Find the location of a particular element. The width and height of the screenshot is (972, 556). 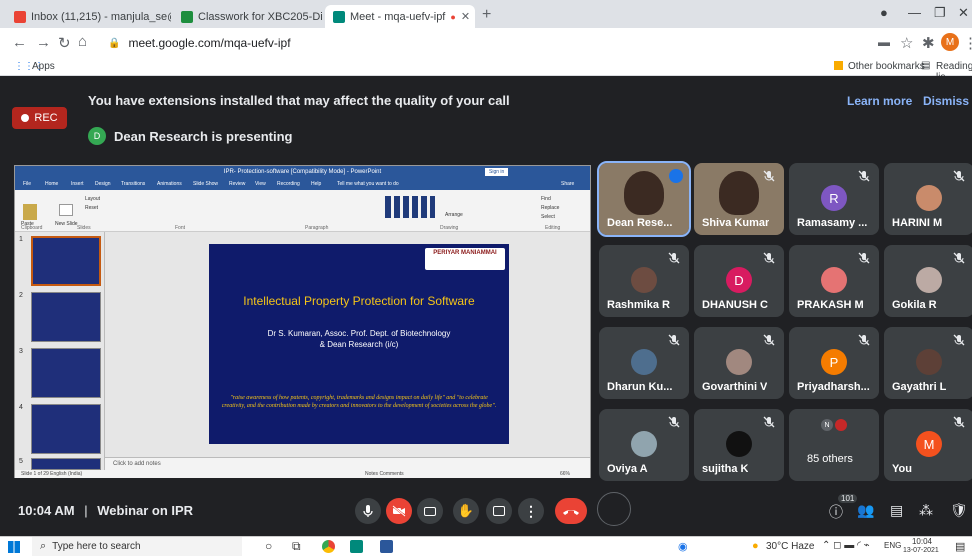

ppt-menu-insert: Insert is located at coordinates (77, 184).